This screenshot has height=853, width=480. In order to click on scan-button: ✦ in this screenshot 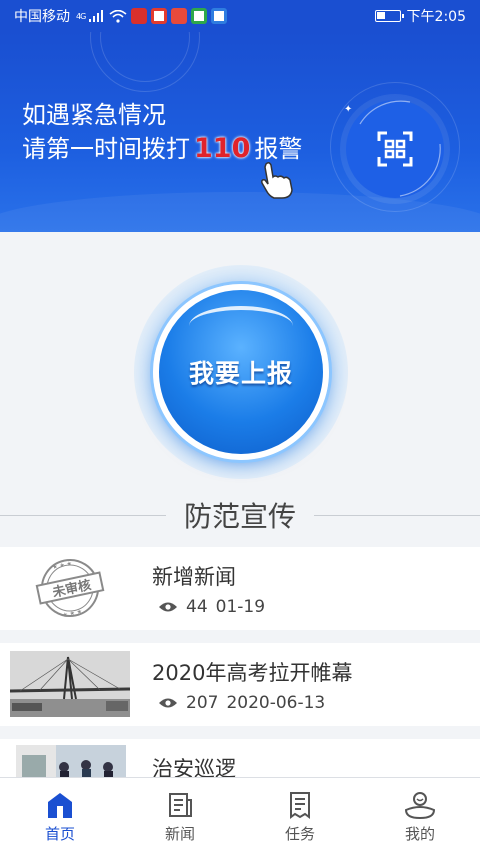, I will do `click(394, 149)`.